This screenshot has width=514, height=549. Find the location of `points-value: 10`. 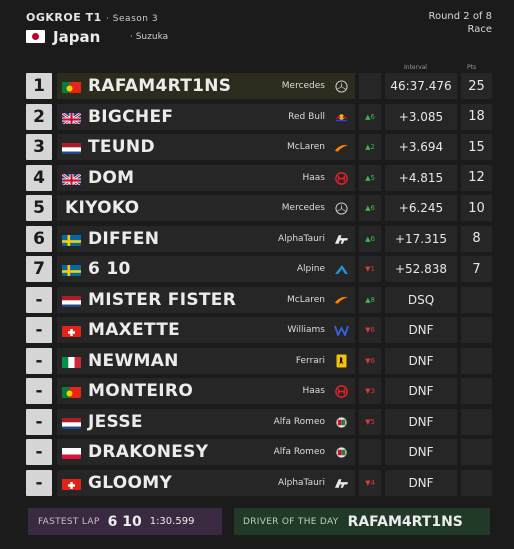

points-value: 10 is located at coordinates (476, 208).